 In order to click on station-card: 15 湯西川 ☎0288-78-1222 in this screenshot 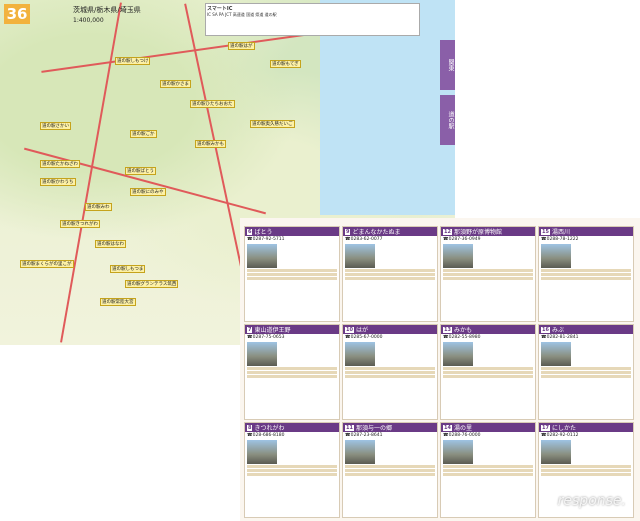, I will do `click(586, 274)`.